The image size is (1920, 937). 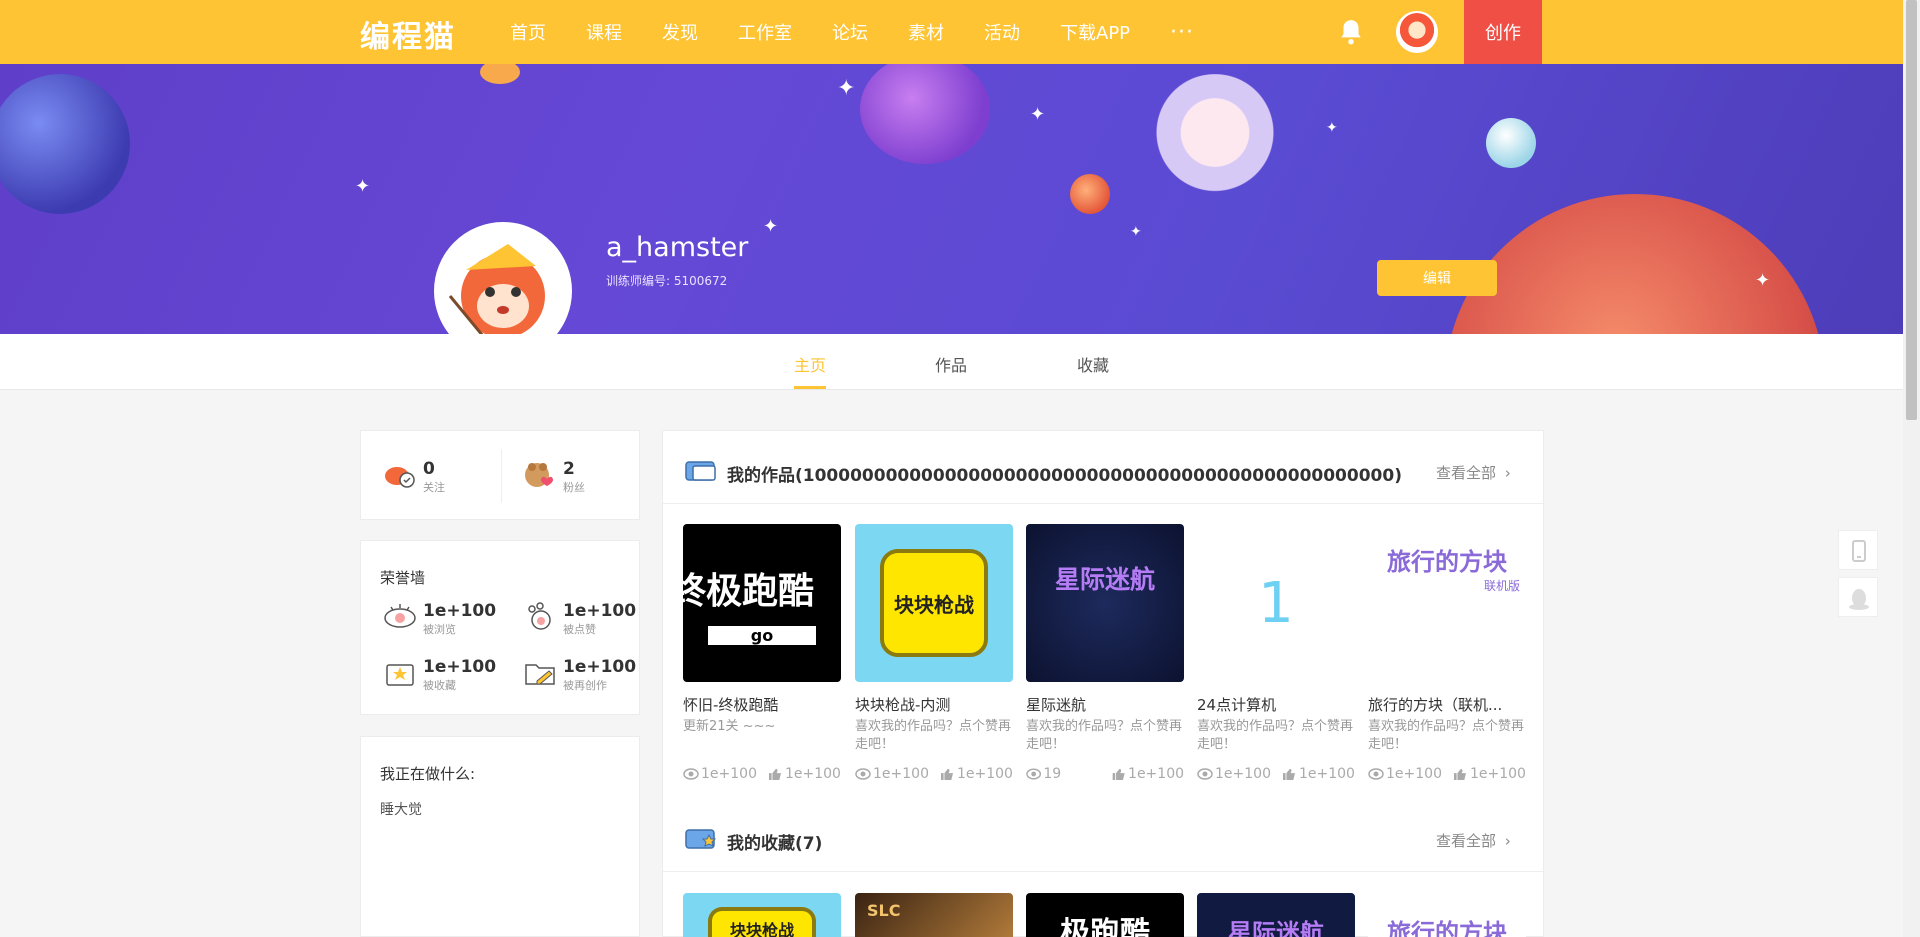 I want to click on site-logo: 编程猫, so click(x=408, y=34).